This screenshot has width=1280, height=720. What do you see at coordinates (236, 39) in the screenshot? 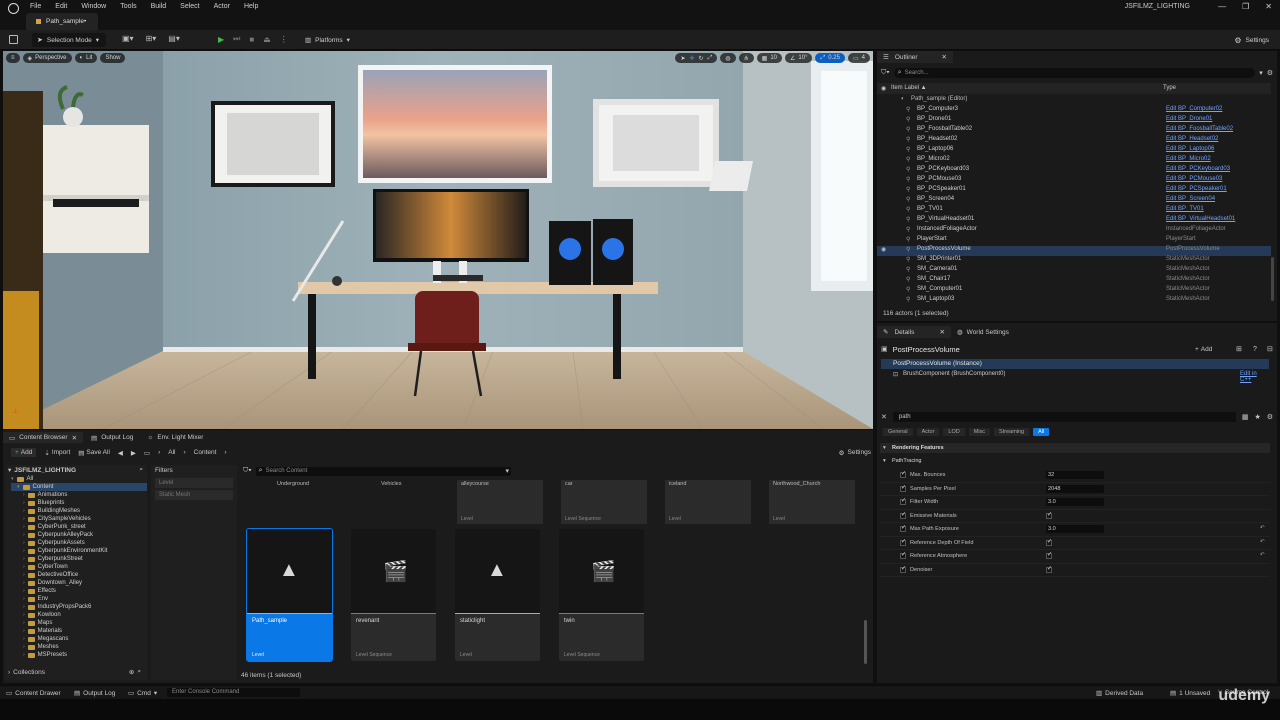
I see `step-icon: ⏭` at bounding box center [236, 39].